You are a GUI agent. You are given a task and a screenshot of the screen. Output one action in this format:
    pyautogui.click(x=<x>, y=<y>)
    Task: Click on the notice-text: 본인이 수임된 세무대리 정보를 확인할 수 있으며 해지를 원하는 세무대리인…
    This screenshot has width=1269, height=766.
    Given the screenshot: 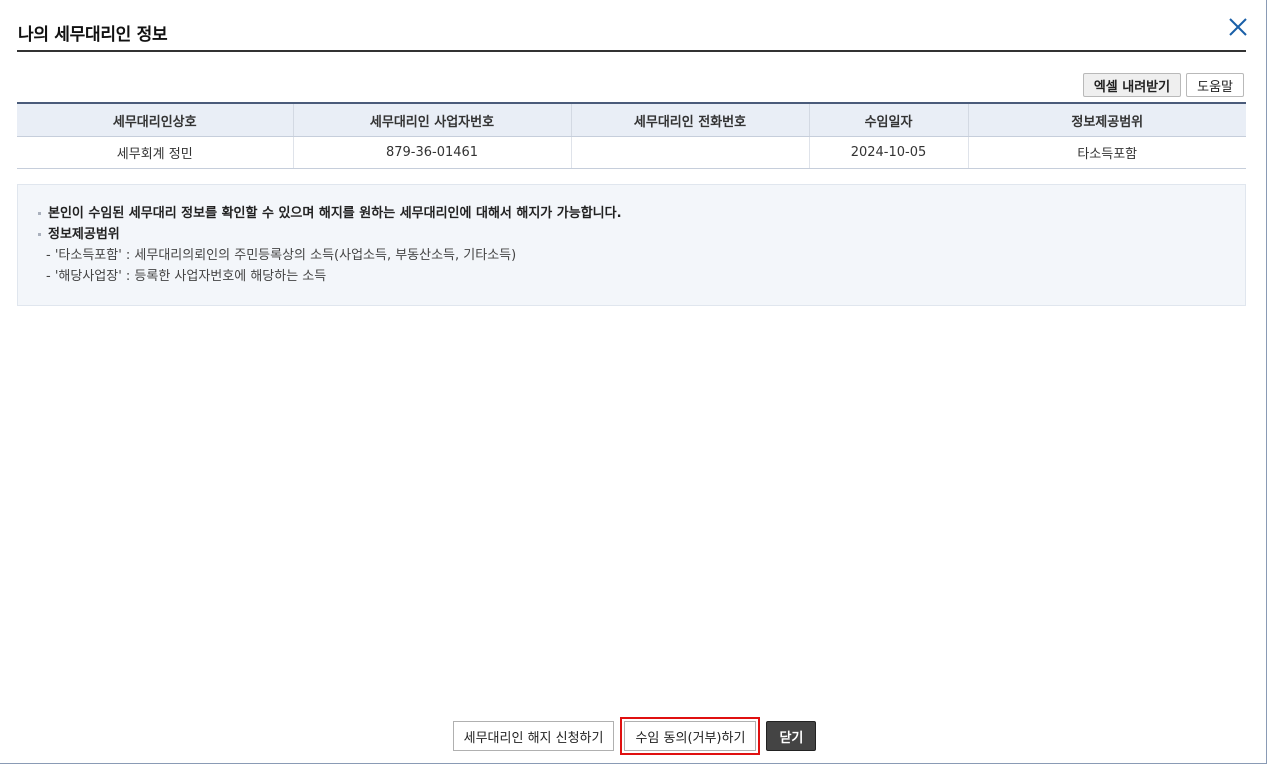 What is the action you would take?
    pyautogui.click(x=335, y=213)
    